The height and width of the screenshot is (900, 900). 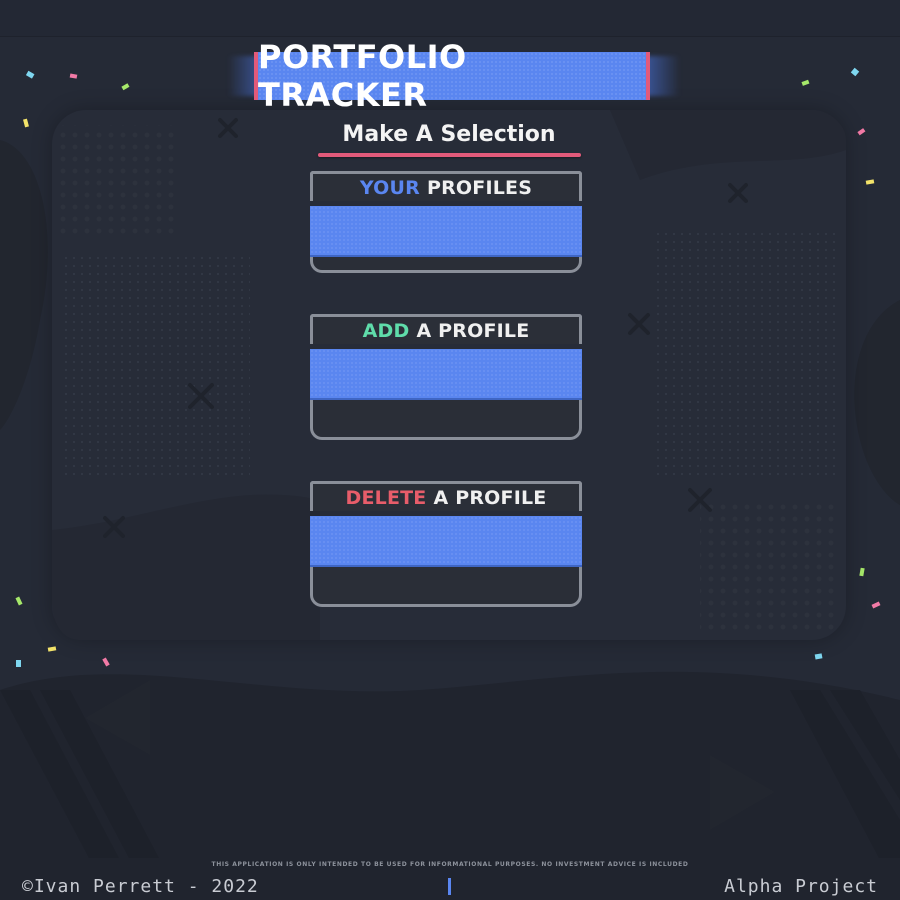 What do you see at coordinates (449, 886) in the screenshot?
I see `footer-divider` at bounding box center [449, 886].